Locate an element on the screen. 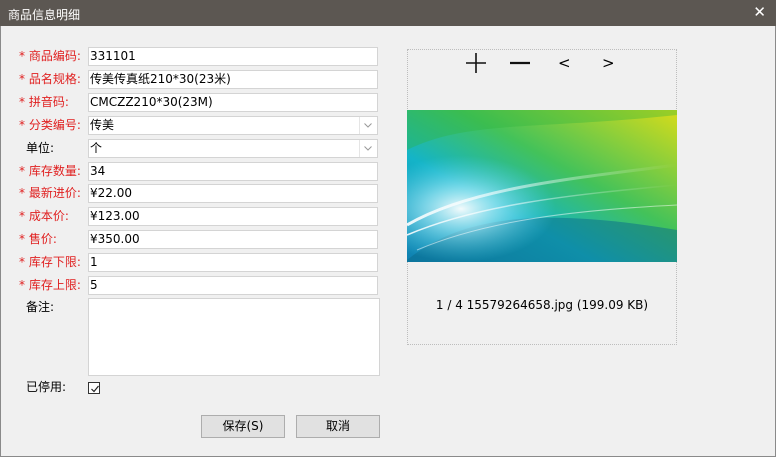  category-select: 传美 is located at coordinates (233, 125).